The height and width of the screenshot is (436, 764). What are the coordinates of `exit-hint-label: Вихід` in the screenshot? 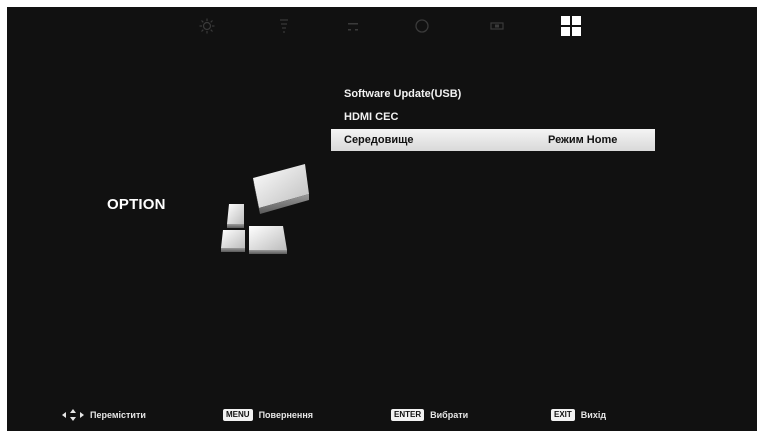 It's located at (593, 415).